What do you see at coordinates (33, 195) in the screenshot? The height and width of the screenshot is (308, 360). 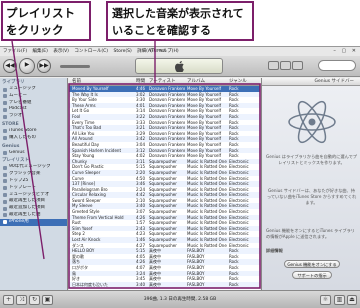 I see `sidebar-item-music-videos: ミュージックビデオ` at bounding box center [33, 195].